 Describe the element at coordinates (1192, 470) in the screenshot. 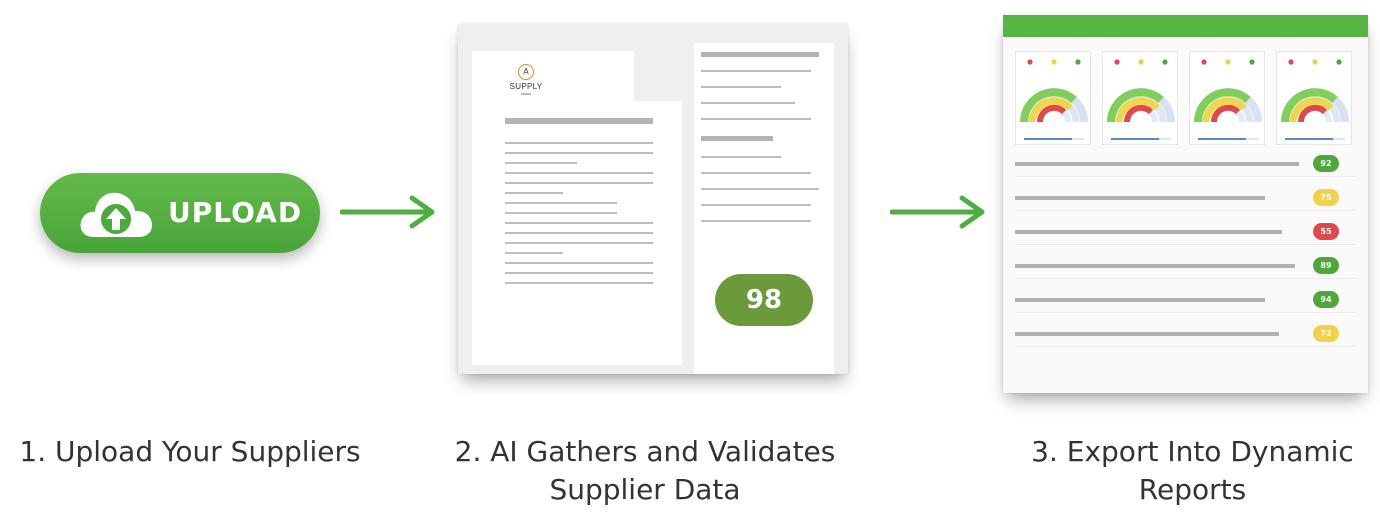

I see `step-3-caption: 3. Export Into Dynamic Reports` at that location.